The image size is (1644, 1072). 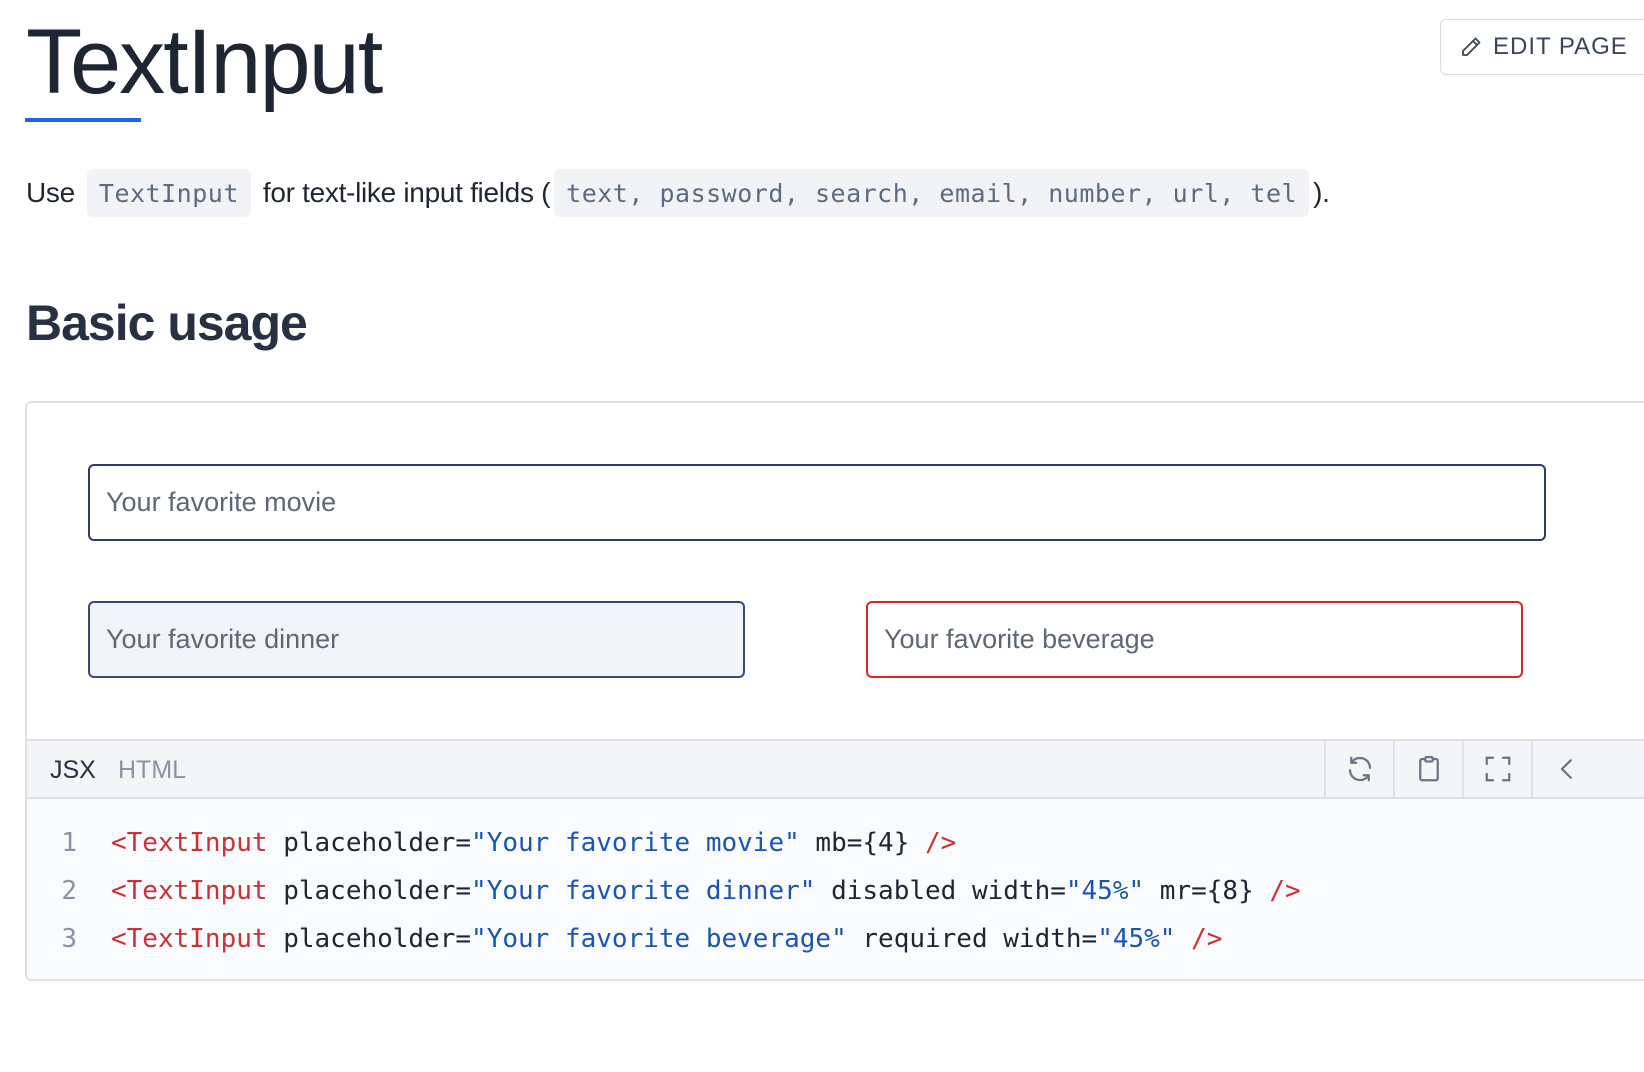 What do you see at coordinates (1560, 46) in the screenshot?
I see `edit-page-label: EDIT PAGE` at bounding box center [1560, 46].